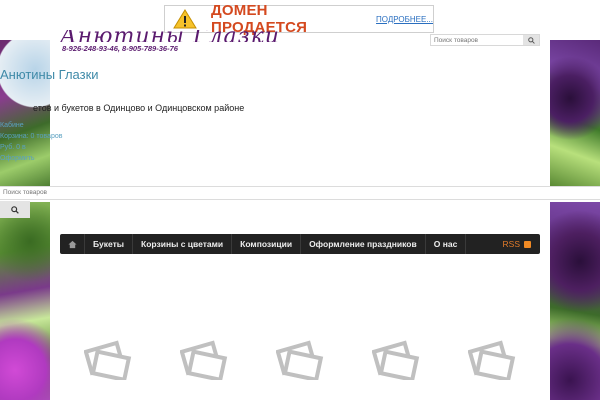  I want to click on flower-background-left-bottom, so click(25, 301).